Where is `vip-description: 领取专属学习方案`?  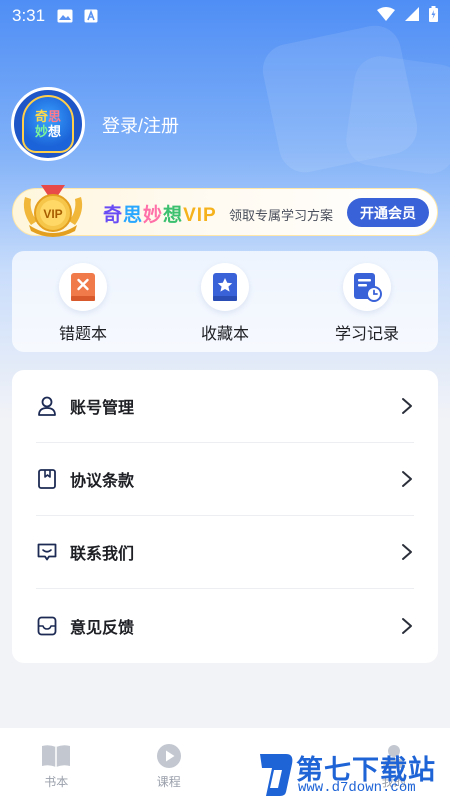 vip-description: 领取专属学习方案 is located at coordinates (281, 215).